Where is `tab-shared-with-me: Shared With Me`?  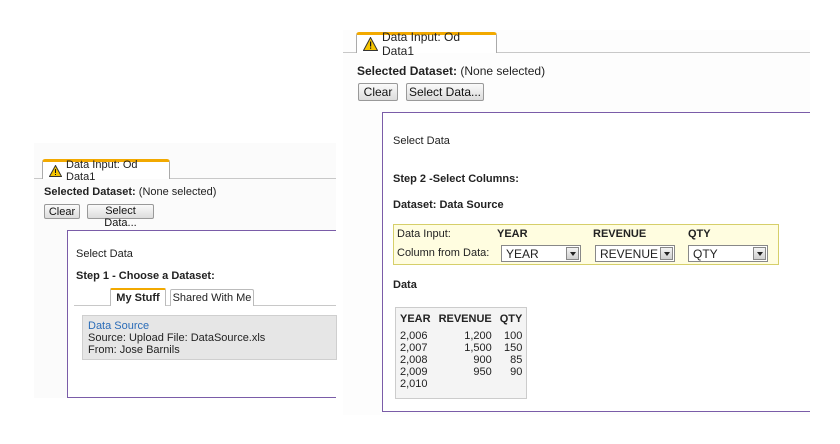
tab-shared-with-me: Shared With Me is located at coordinates (212, 297).